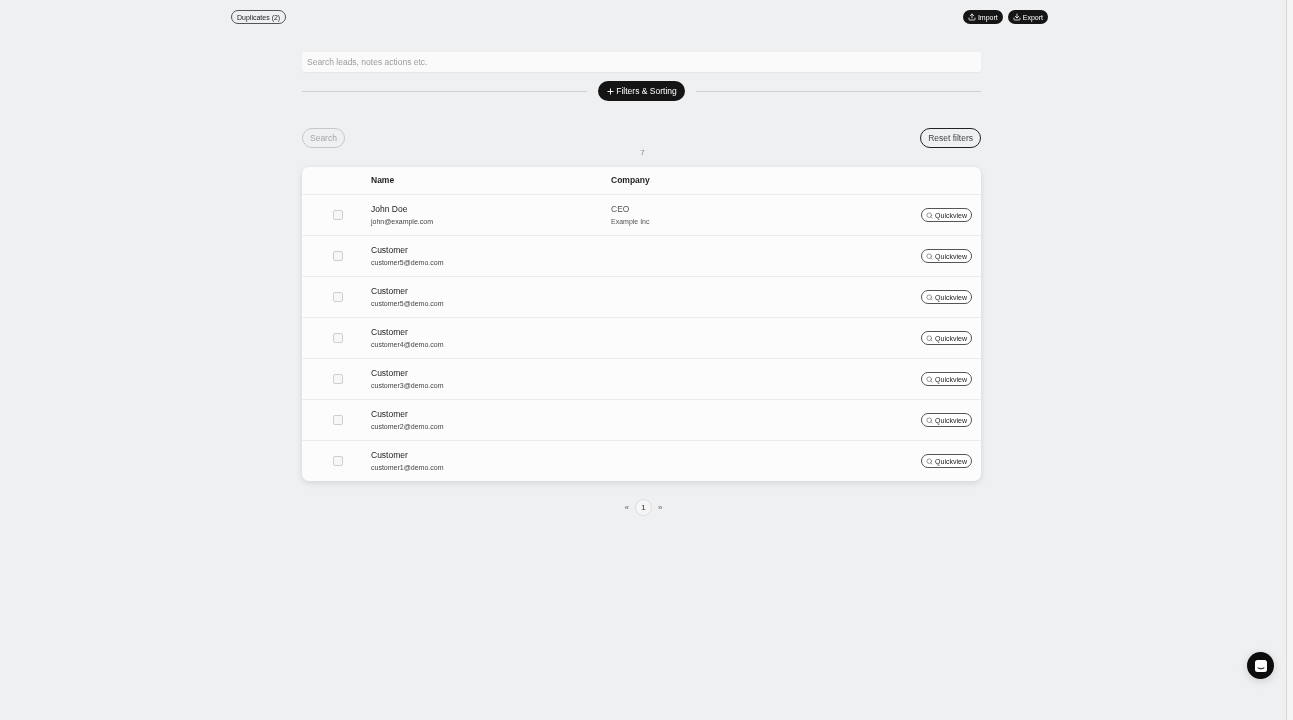 The width and height of the screenshot is (1293, 720). Describe the element at coordinates (660, 507) in the screenshot. I see `next-page-button: »` at that location.